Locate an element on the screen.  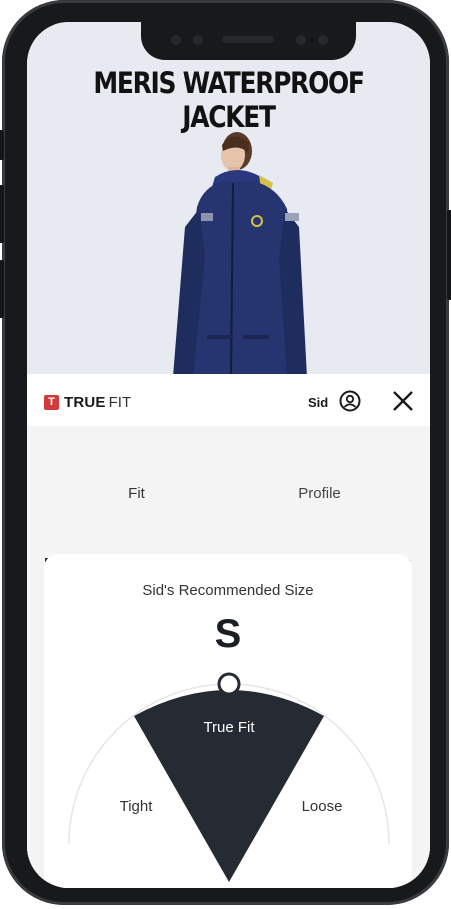
speaker-grille is located at coordinates (248, 39).